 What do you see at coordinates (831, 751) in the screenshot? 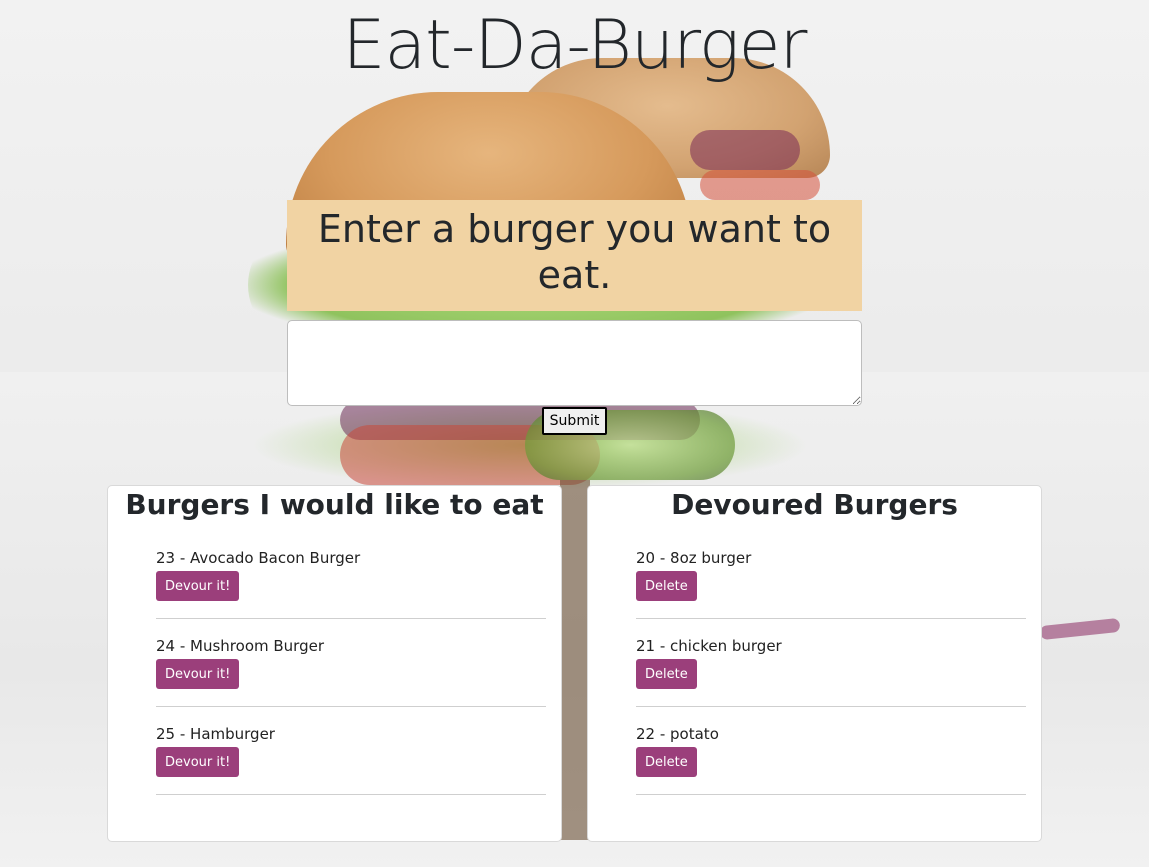
I see `list-item: 22 - potato Delete` at bounding box center [831, 751].